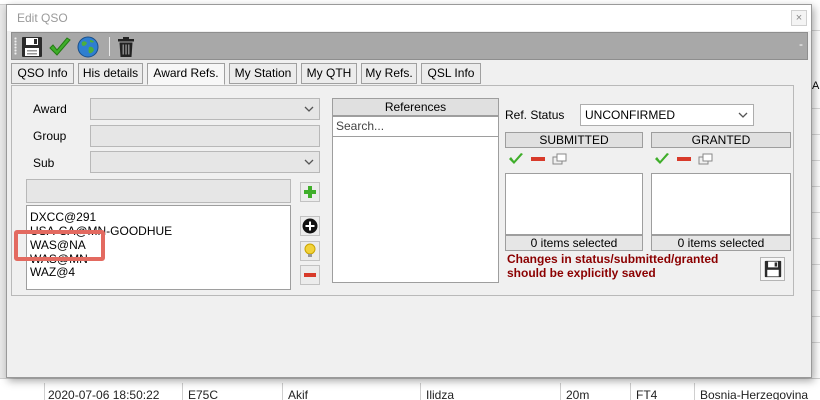 The height and width of the screenshot is (400, 820). Describe the element at coordinates (389, 73) in the screenshot. I see `tab-my-refs: My Refs.` at that location.